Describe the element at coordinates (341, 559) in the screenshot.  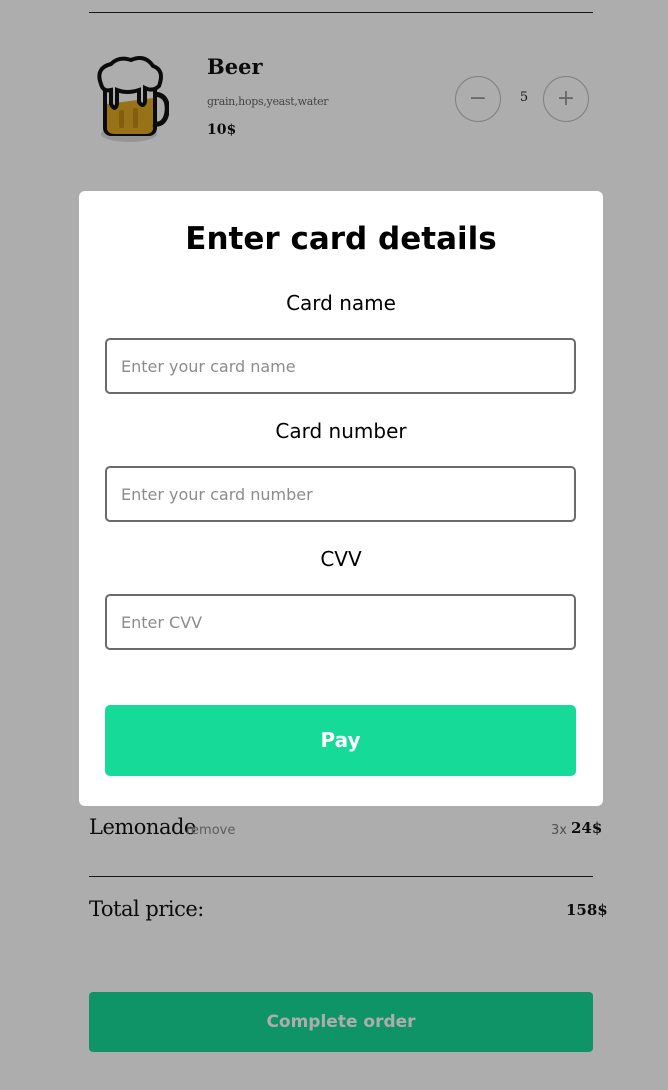
I see `cvv-label: CVV` at that location.